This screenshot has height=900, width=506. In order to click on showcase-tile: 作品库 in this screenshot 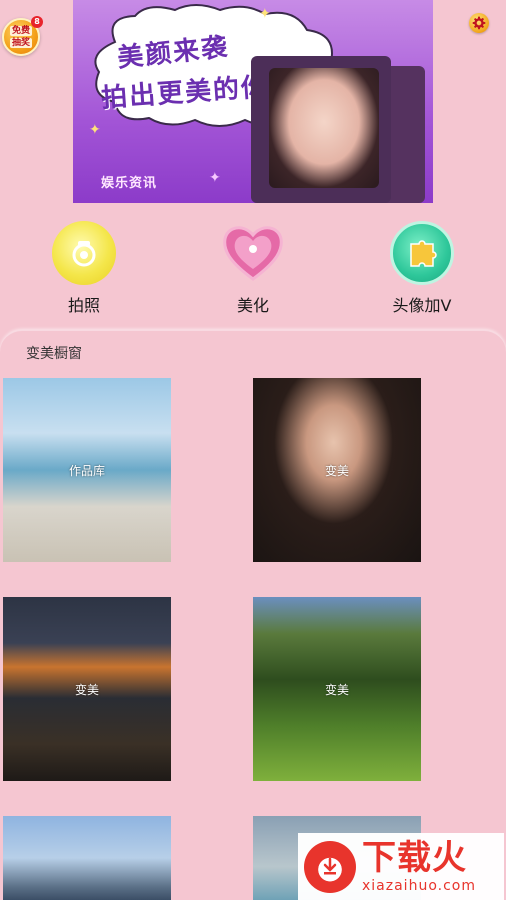, I will do `click(87, 470)`.